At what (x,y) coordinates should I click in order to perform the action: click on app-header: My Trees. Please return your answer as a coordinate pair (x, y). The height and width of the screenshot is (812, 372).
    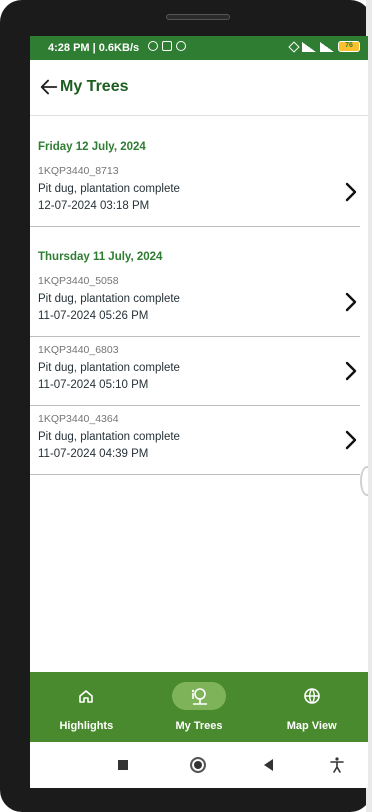
    Looking at the image, I should click on (199, 88).